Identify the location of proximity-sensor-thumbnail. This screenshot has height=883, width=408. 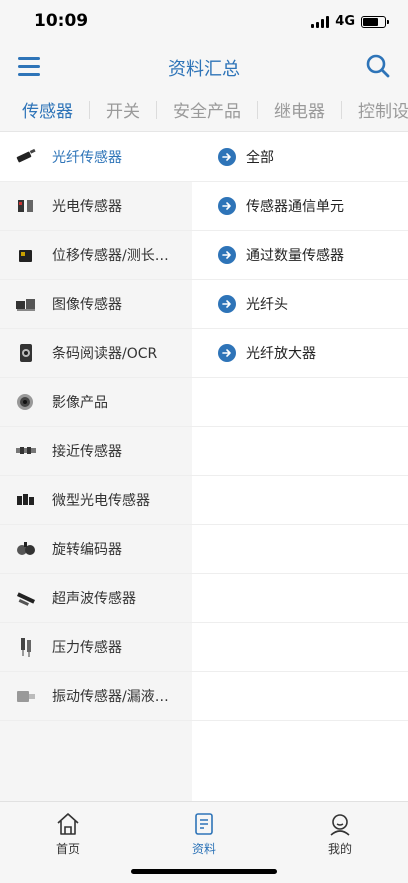
(26, 451).